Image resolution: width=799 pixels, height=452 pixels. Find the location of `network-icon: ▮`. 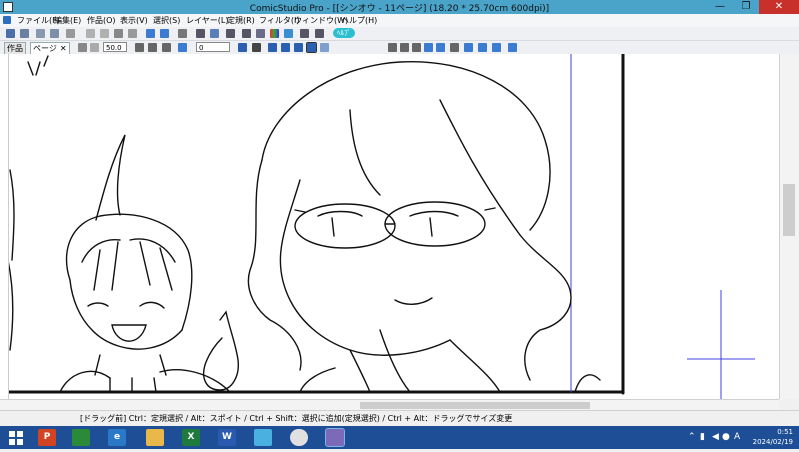

network-icon: ▮ is located at coordinates (702, 437).